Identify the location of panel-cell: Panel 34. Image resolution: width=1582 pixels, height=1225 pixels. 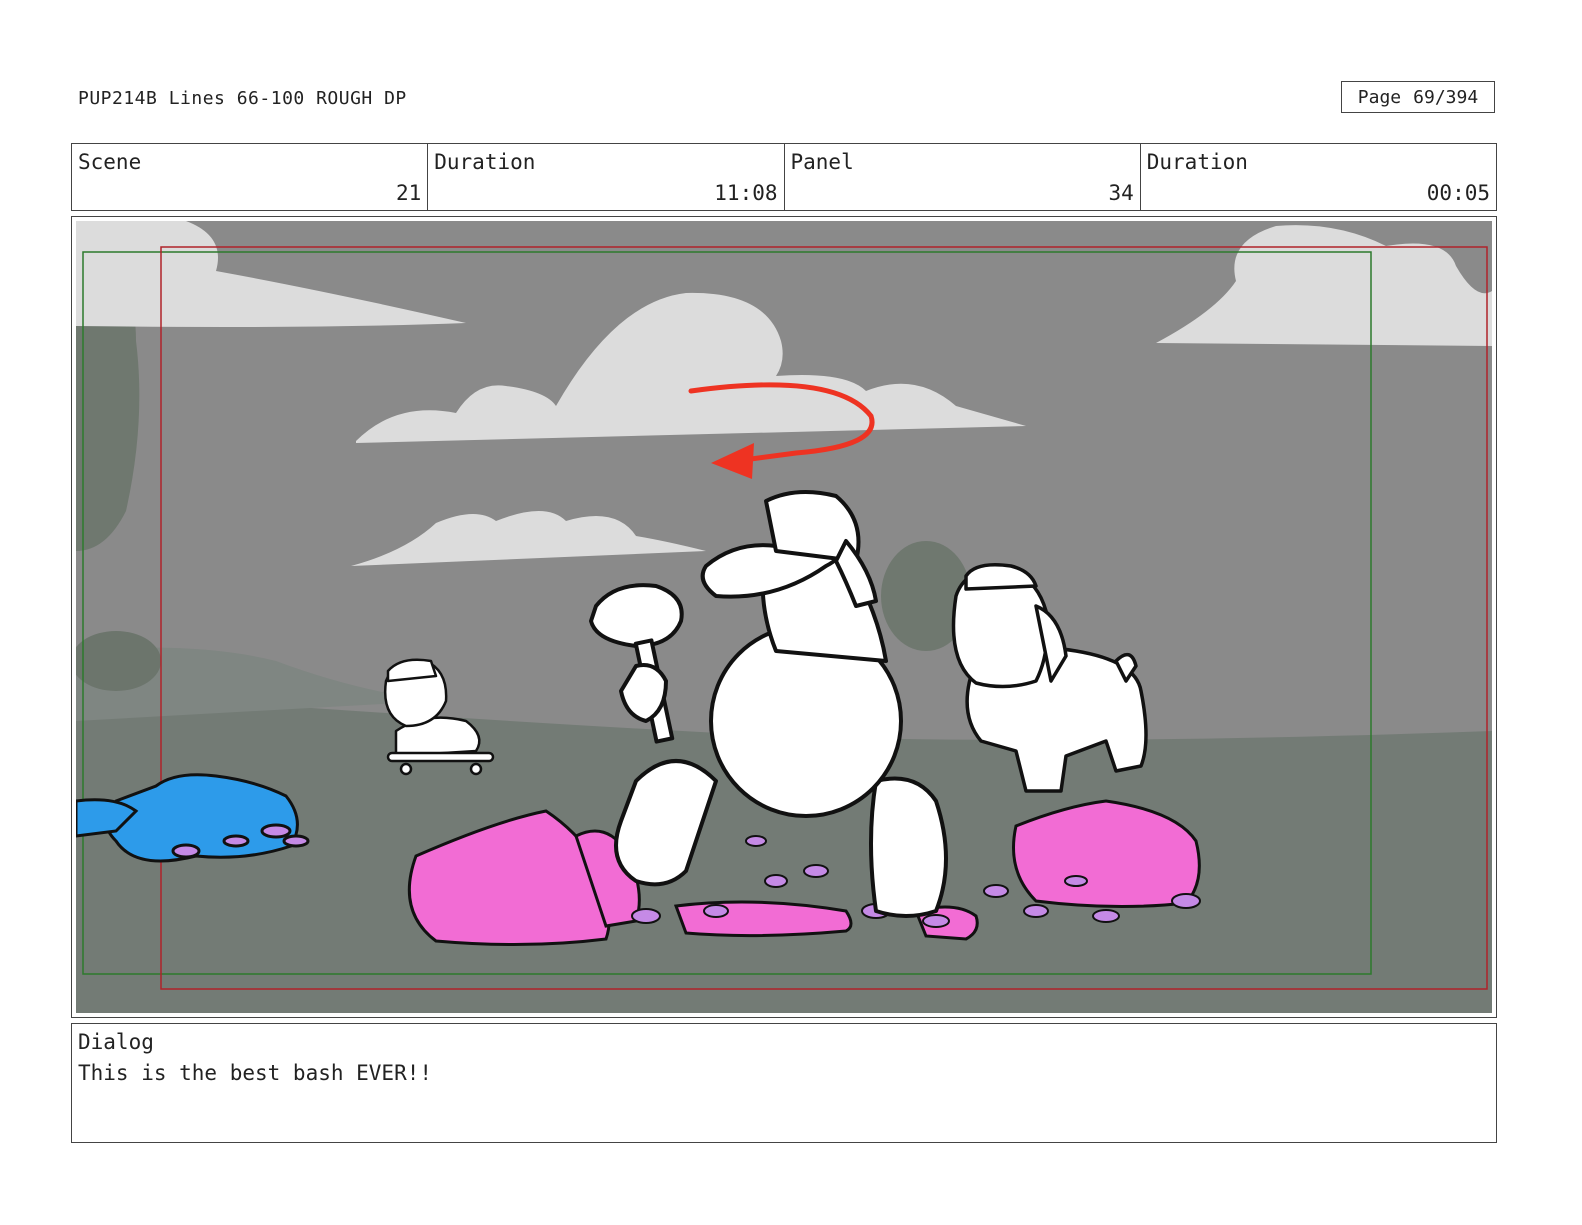
(963, 177).